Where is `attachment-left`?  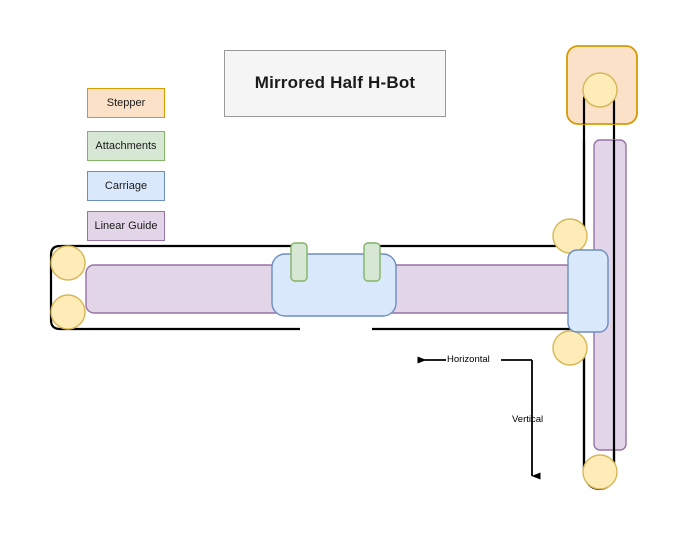 attachment-left is located at coordinates (299, 262).